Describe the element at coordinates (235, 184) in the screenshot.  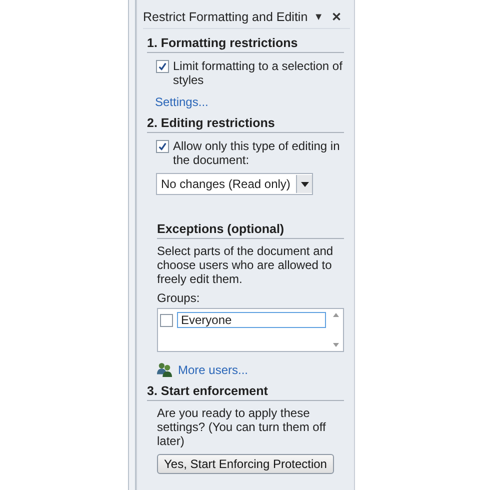
I see `editing-type-dropdown: No changes (Read only)` at that location.